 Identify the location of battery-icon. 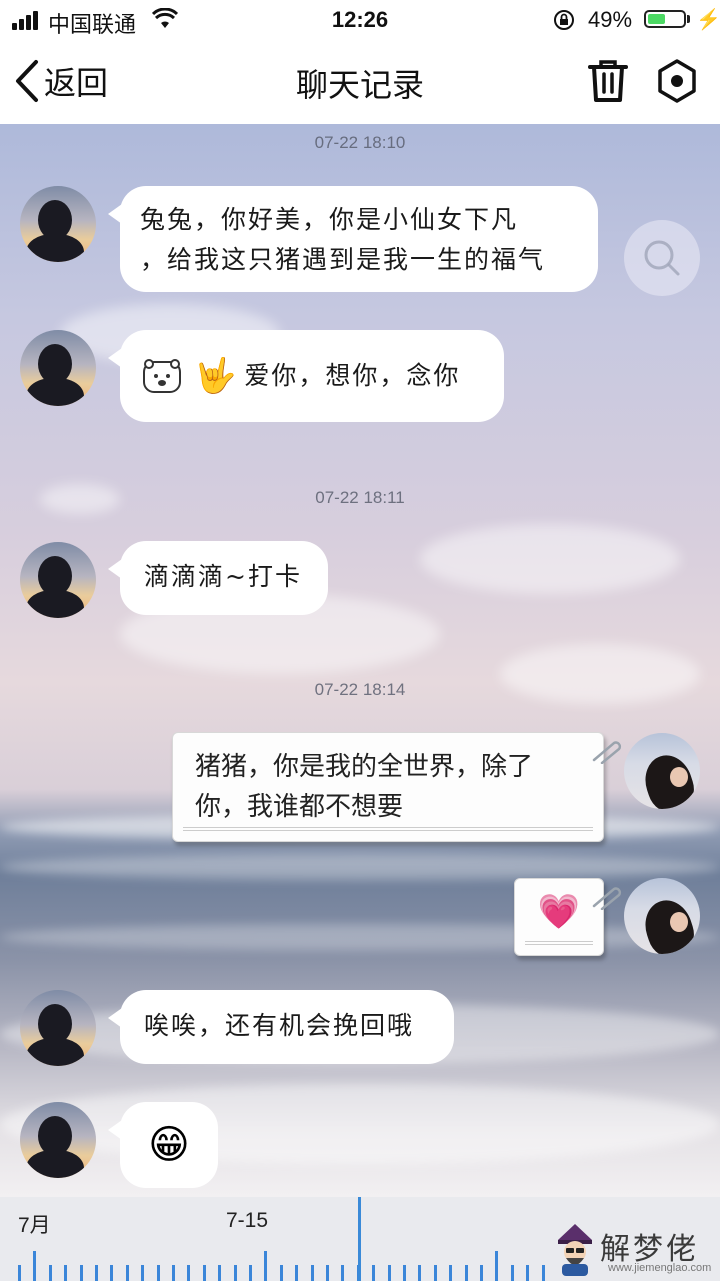
(665, 19).